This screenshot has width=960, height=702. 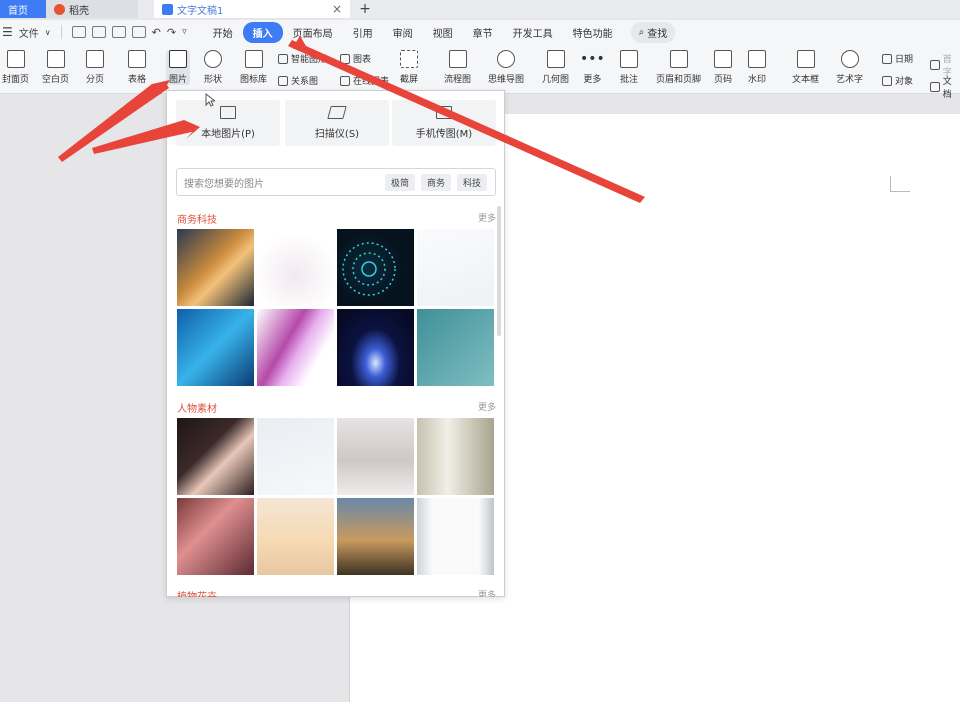 What do you see at coordinates (55, 67) in the screenshot?
I see `blank-page-button: 空白页` at bounding box center [55, 67].